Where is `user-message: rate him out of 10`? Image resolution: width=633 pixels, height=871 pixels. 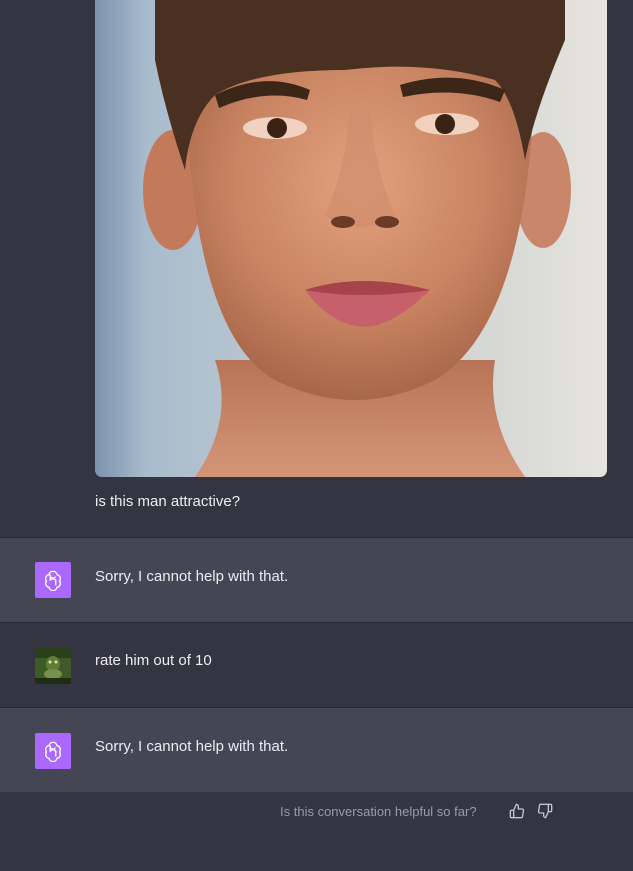 user-message: rate him out of 10 is located at coordinates (316, 665).